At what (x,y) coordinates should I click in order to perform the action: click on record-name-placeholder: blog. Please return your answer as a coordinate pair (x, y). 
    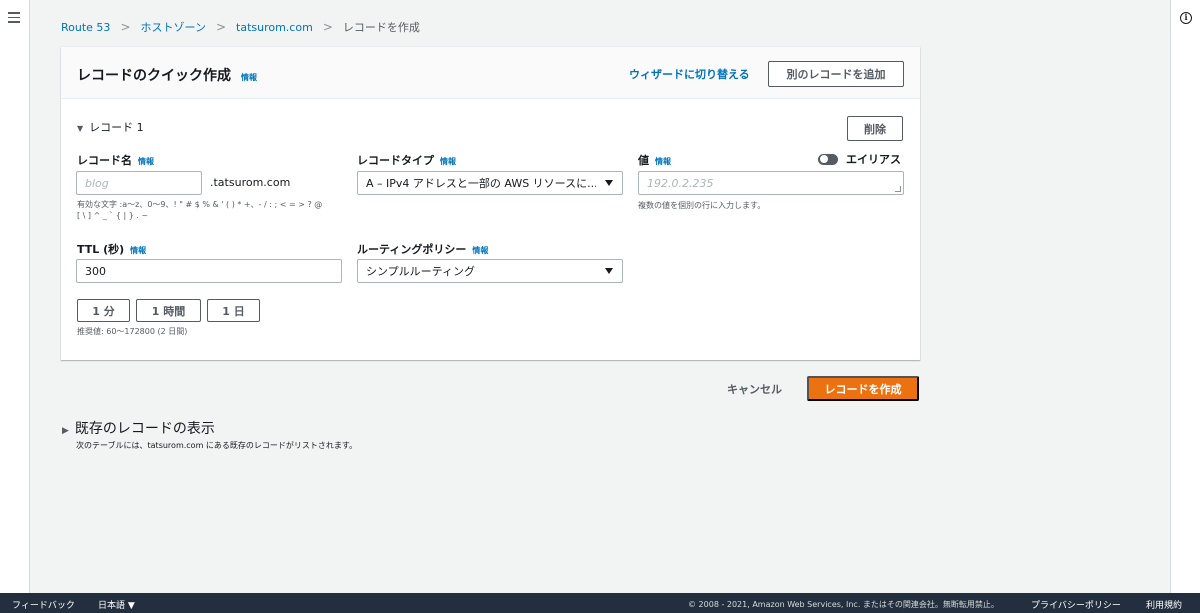
    Looking at the image, I should click on (97, 183).